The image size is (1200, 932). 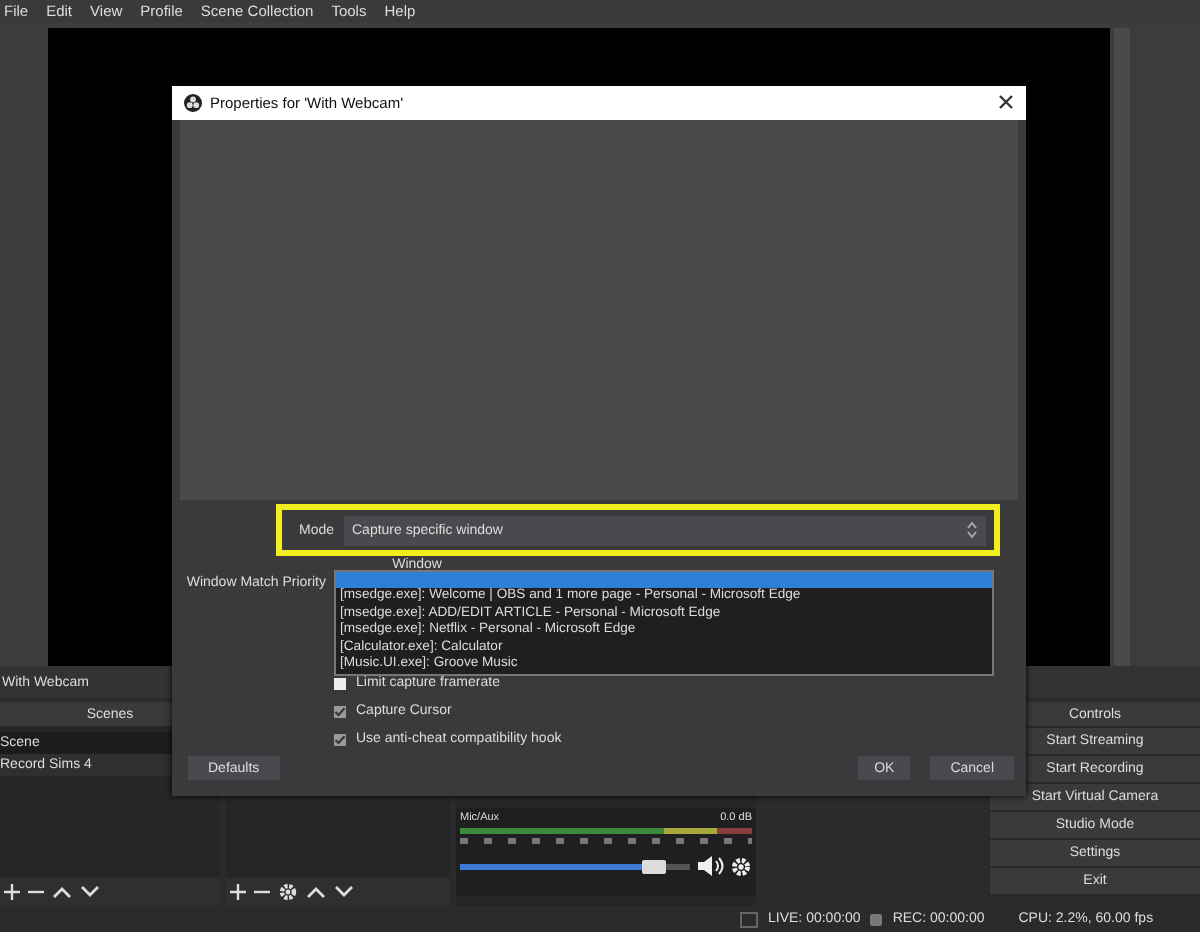 I want to click on speaker-icon, so click(x=710, y=866).